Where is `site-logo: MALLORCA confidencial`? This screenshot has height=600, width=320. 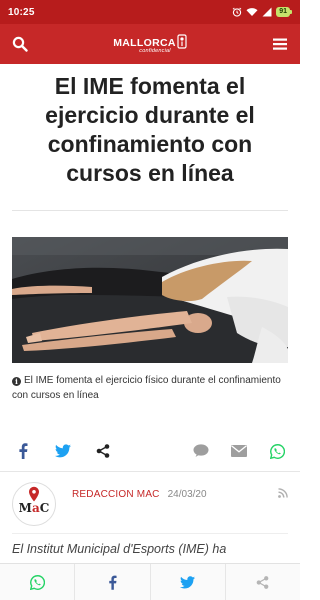
site-logo: MALLORCA confidencial is located at coordinates (150, 43).